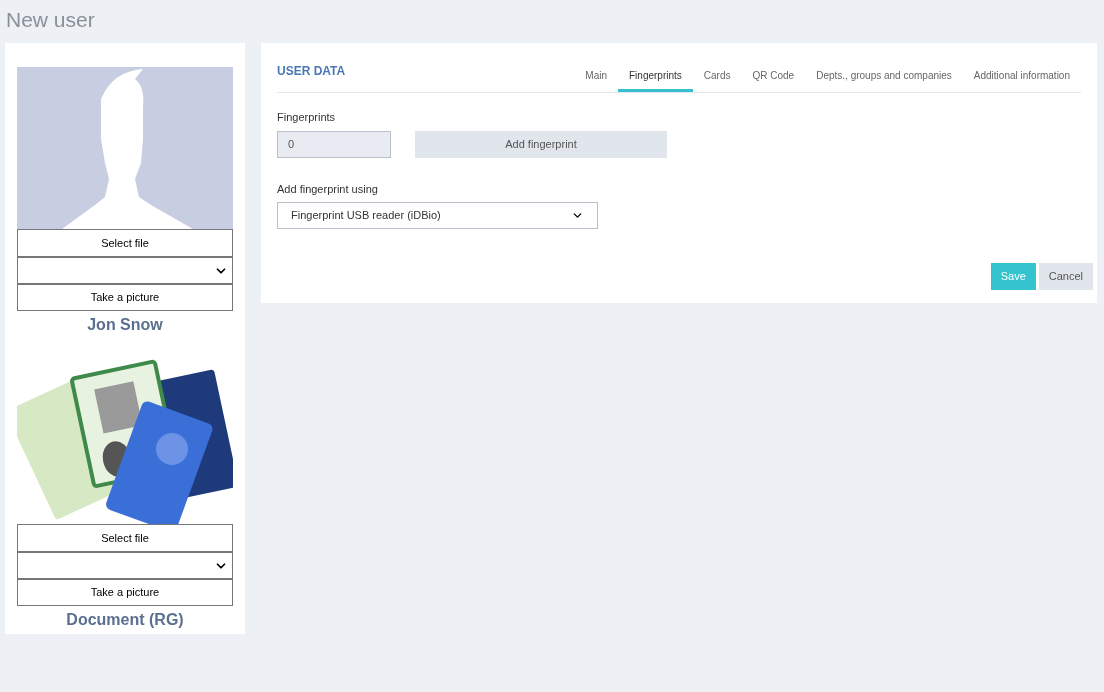  Describe the element at coordinates (125, 148) in the screenshot. I see `avatar-silhouette-icon` at that location.